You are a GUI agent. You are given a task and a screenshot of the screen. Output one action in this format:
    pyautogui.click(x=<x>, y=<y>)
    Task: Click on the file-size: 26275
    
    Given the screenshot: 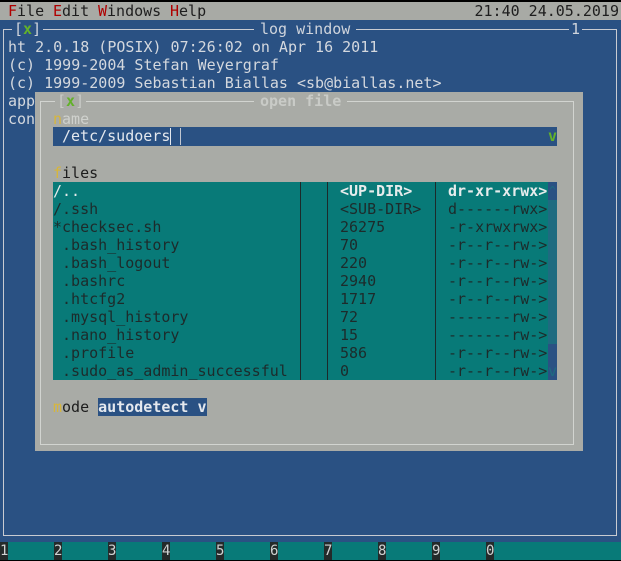 What is the action you would take?
    pyautogui.click(x=363, y=227)
    